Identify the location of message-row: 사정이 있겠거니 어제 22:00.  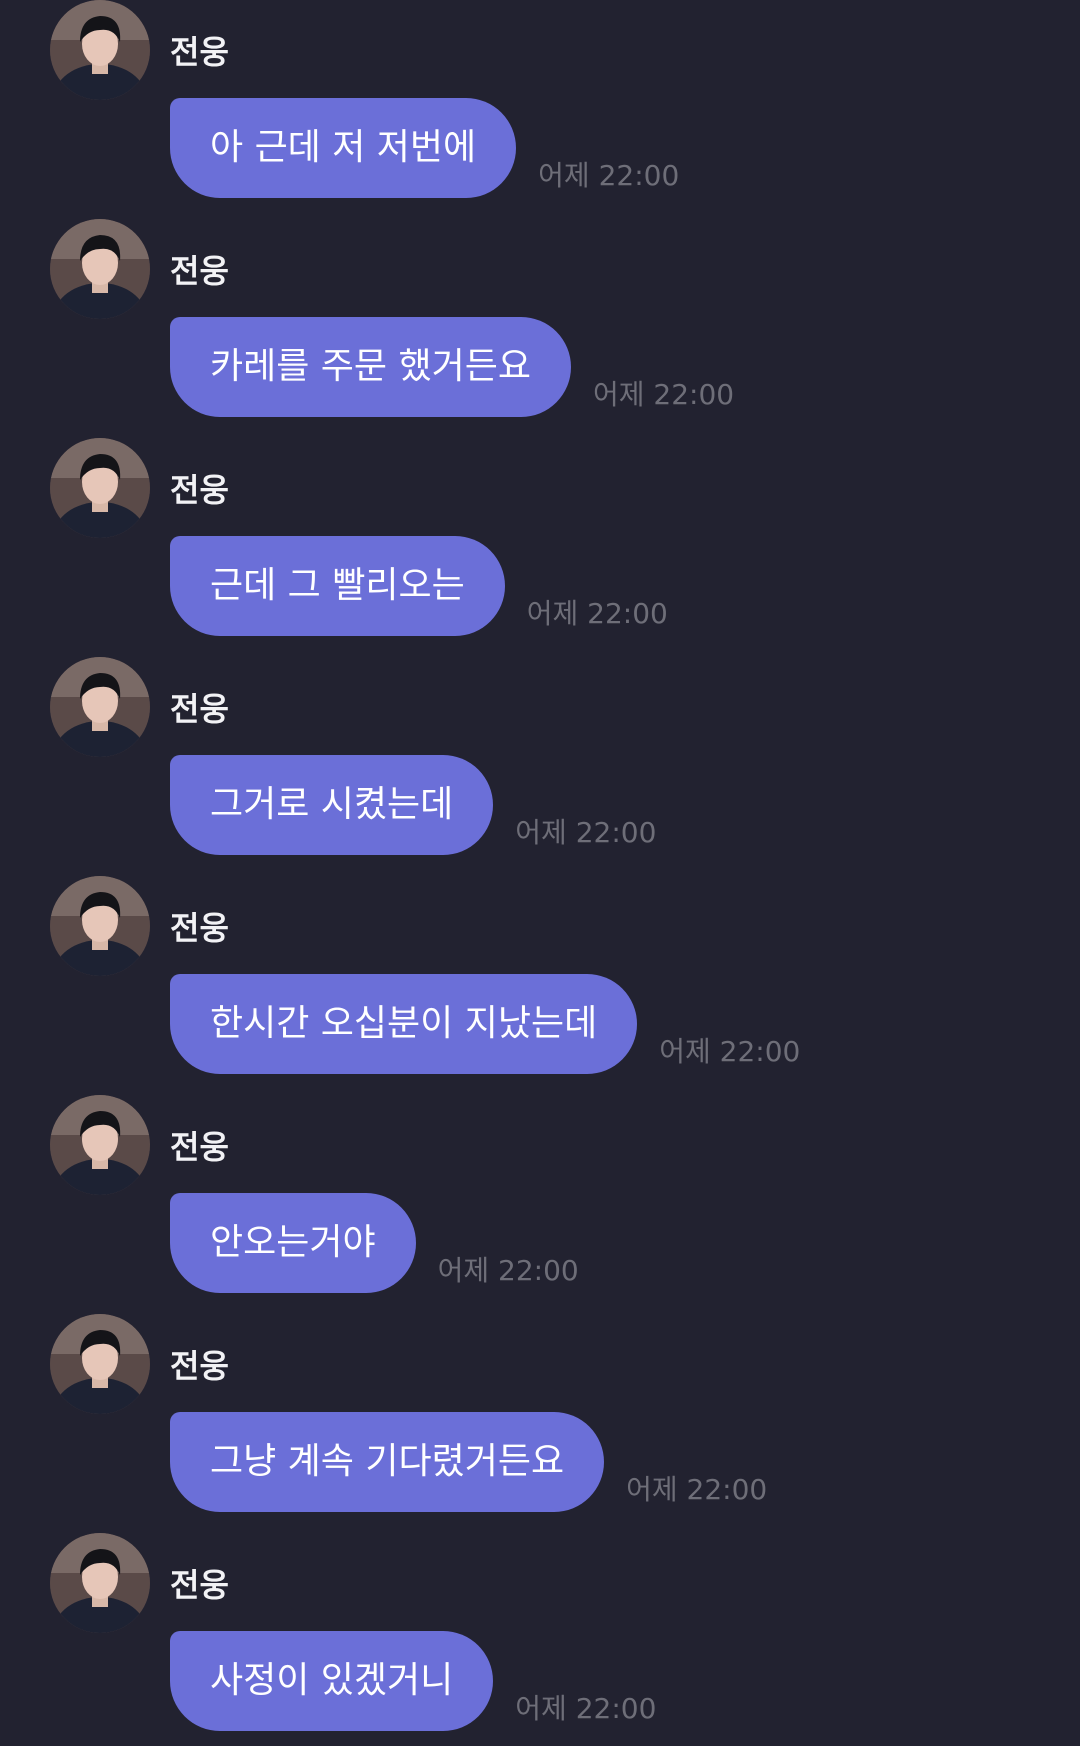
(413, 1681).